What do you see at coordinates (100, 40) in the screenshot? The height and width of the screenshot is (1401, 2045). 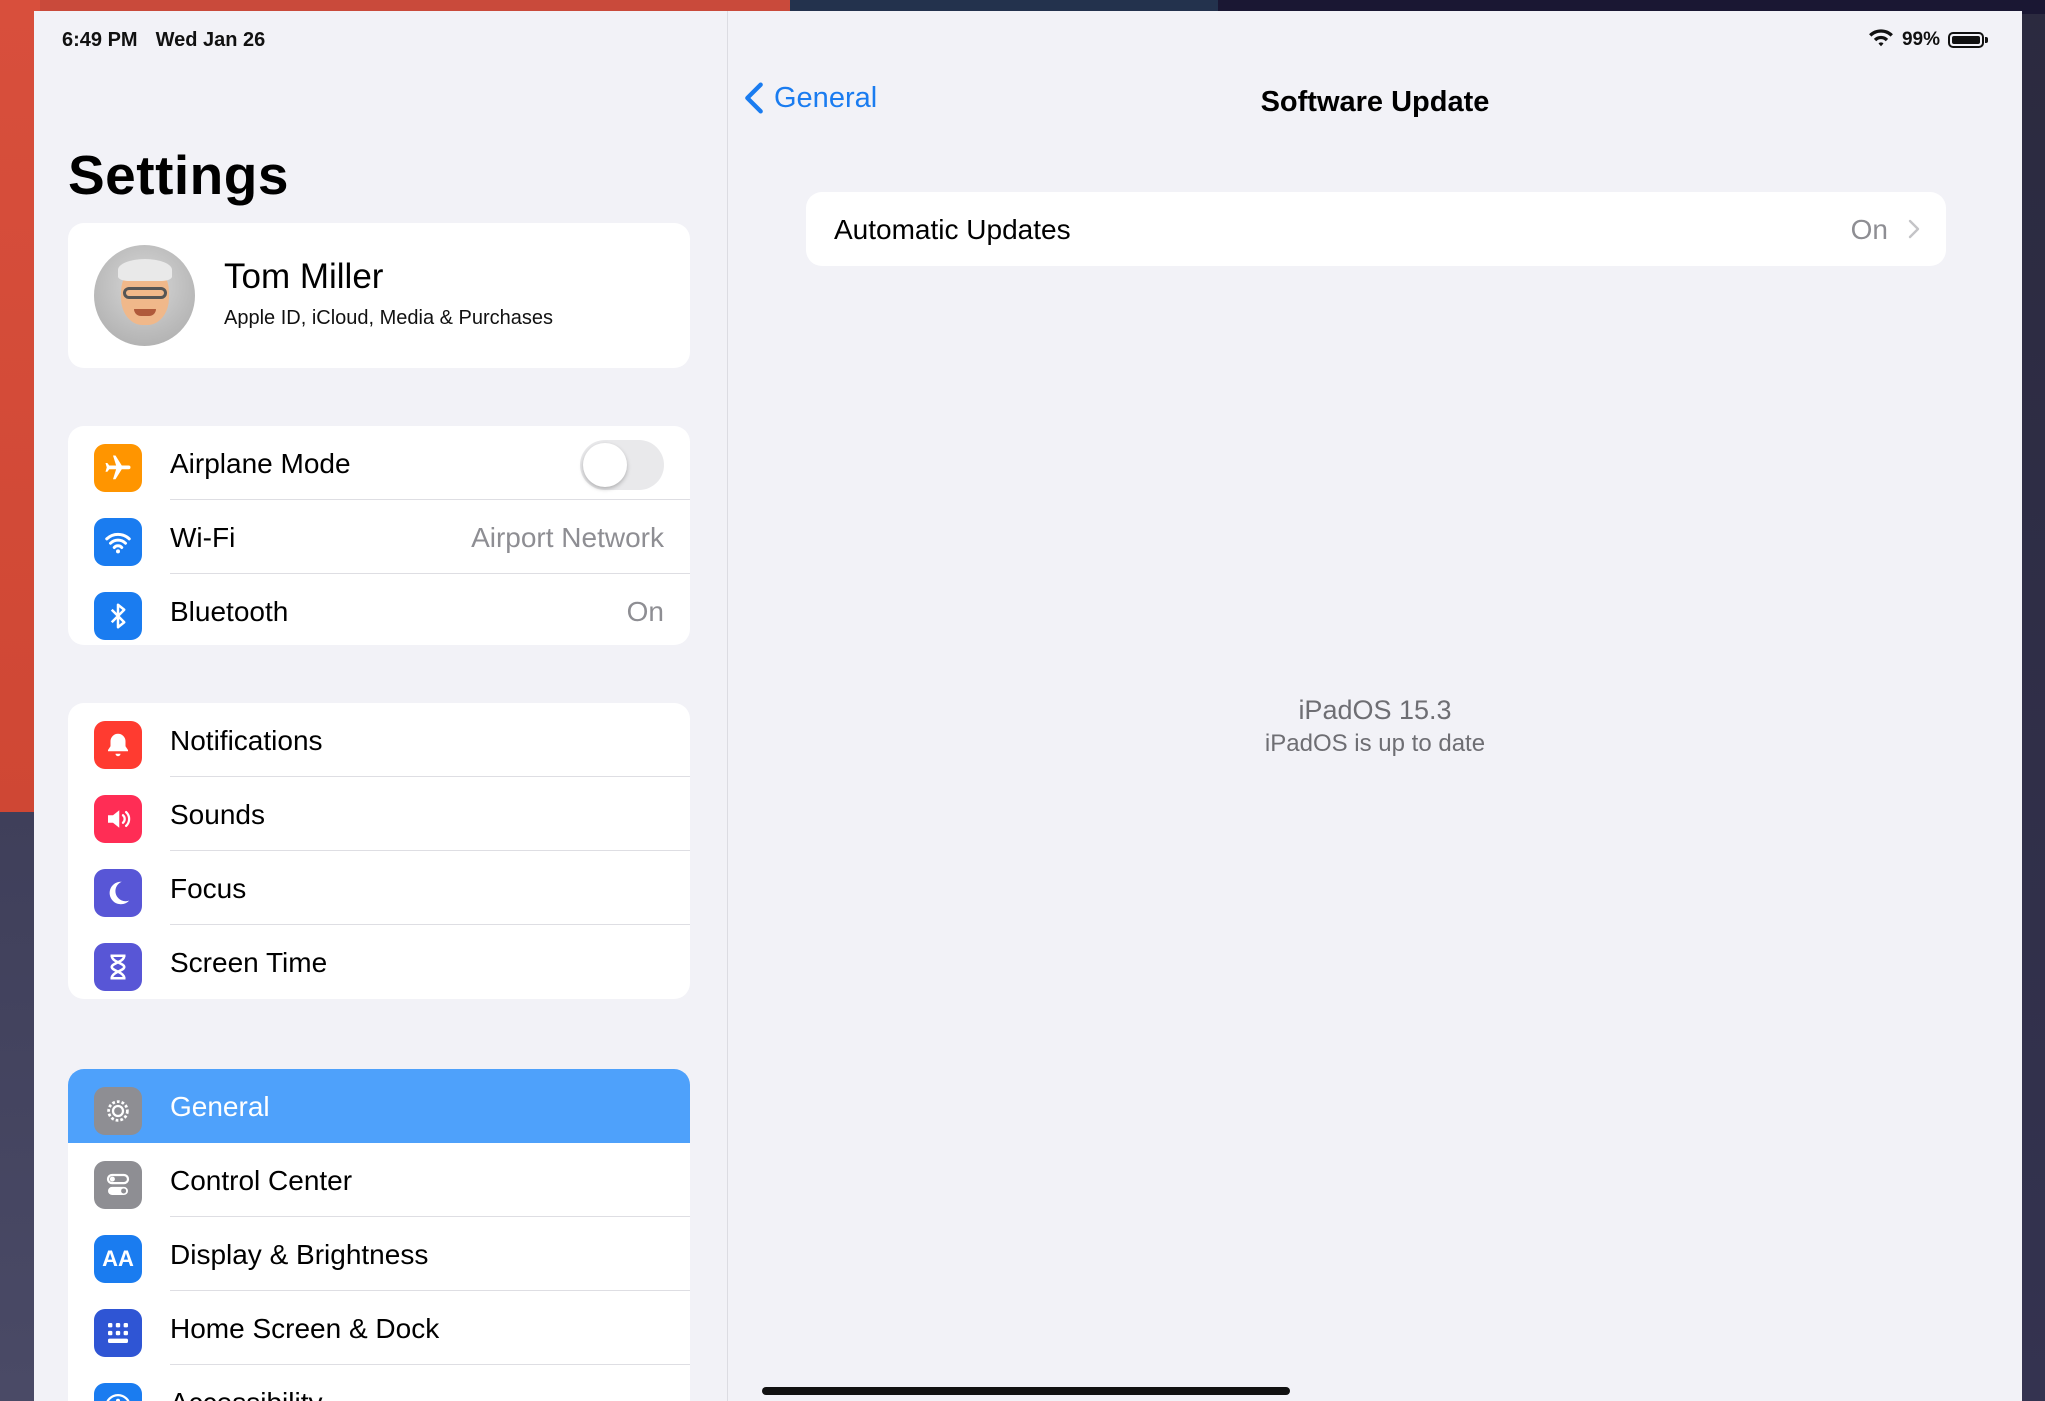 I see `status-time: 6:49 PM` at bounding box center [100, 40].